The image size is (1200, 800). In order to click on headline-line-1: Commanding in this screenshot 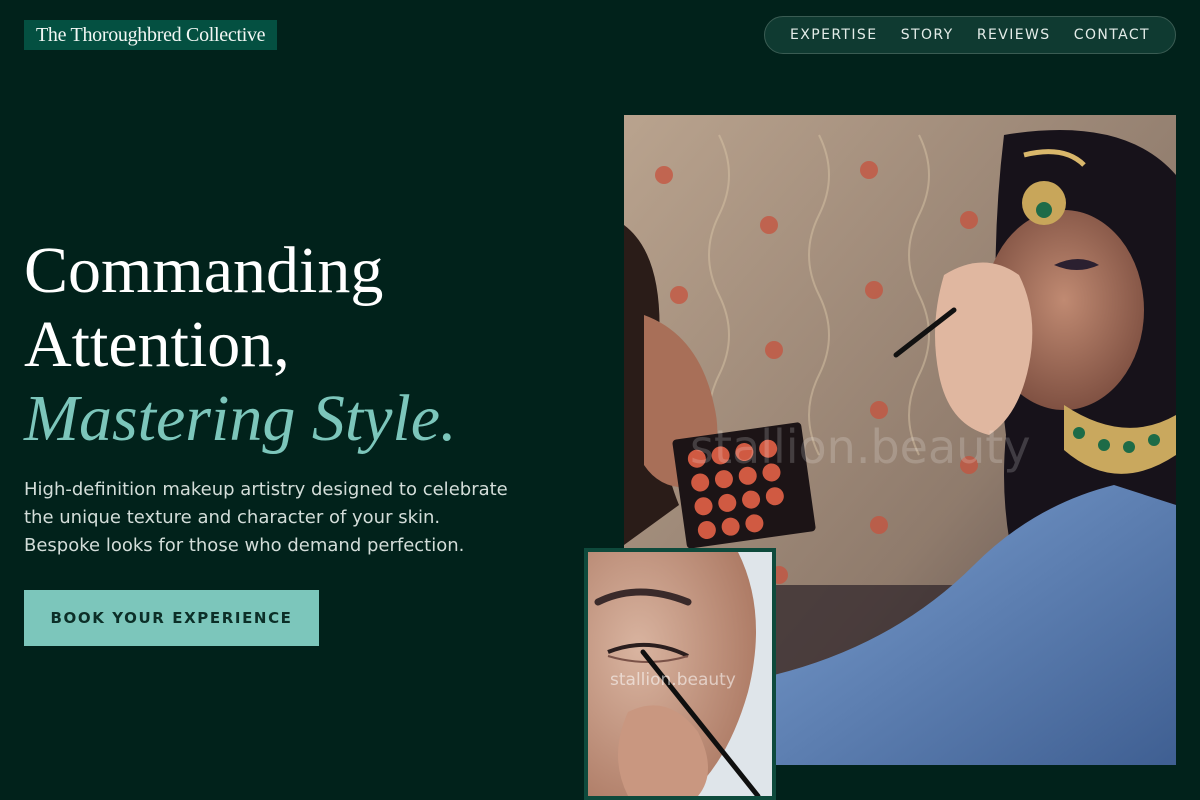, I will do `click(204, 270)`.